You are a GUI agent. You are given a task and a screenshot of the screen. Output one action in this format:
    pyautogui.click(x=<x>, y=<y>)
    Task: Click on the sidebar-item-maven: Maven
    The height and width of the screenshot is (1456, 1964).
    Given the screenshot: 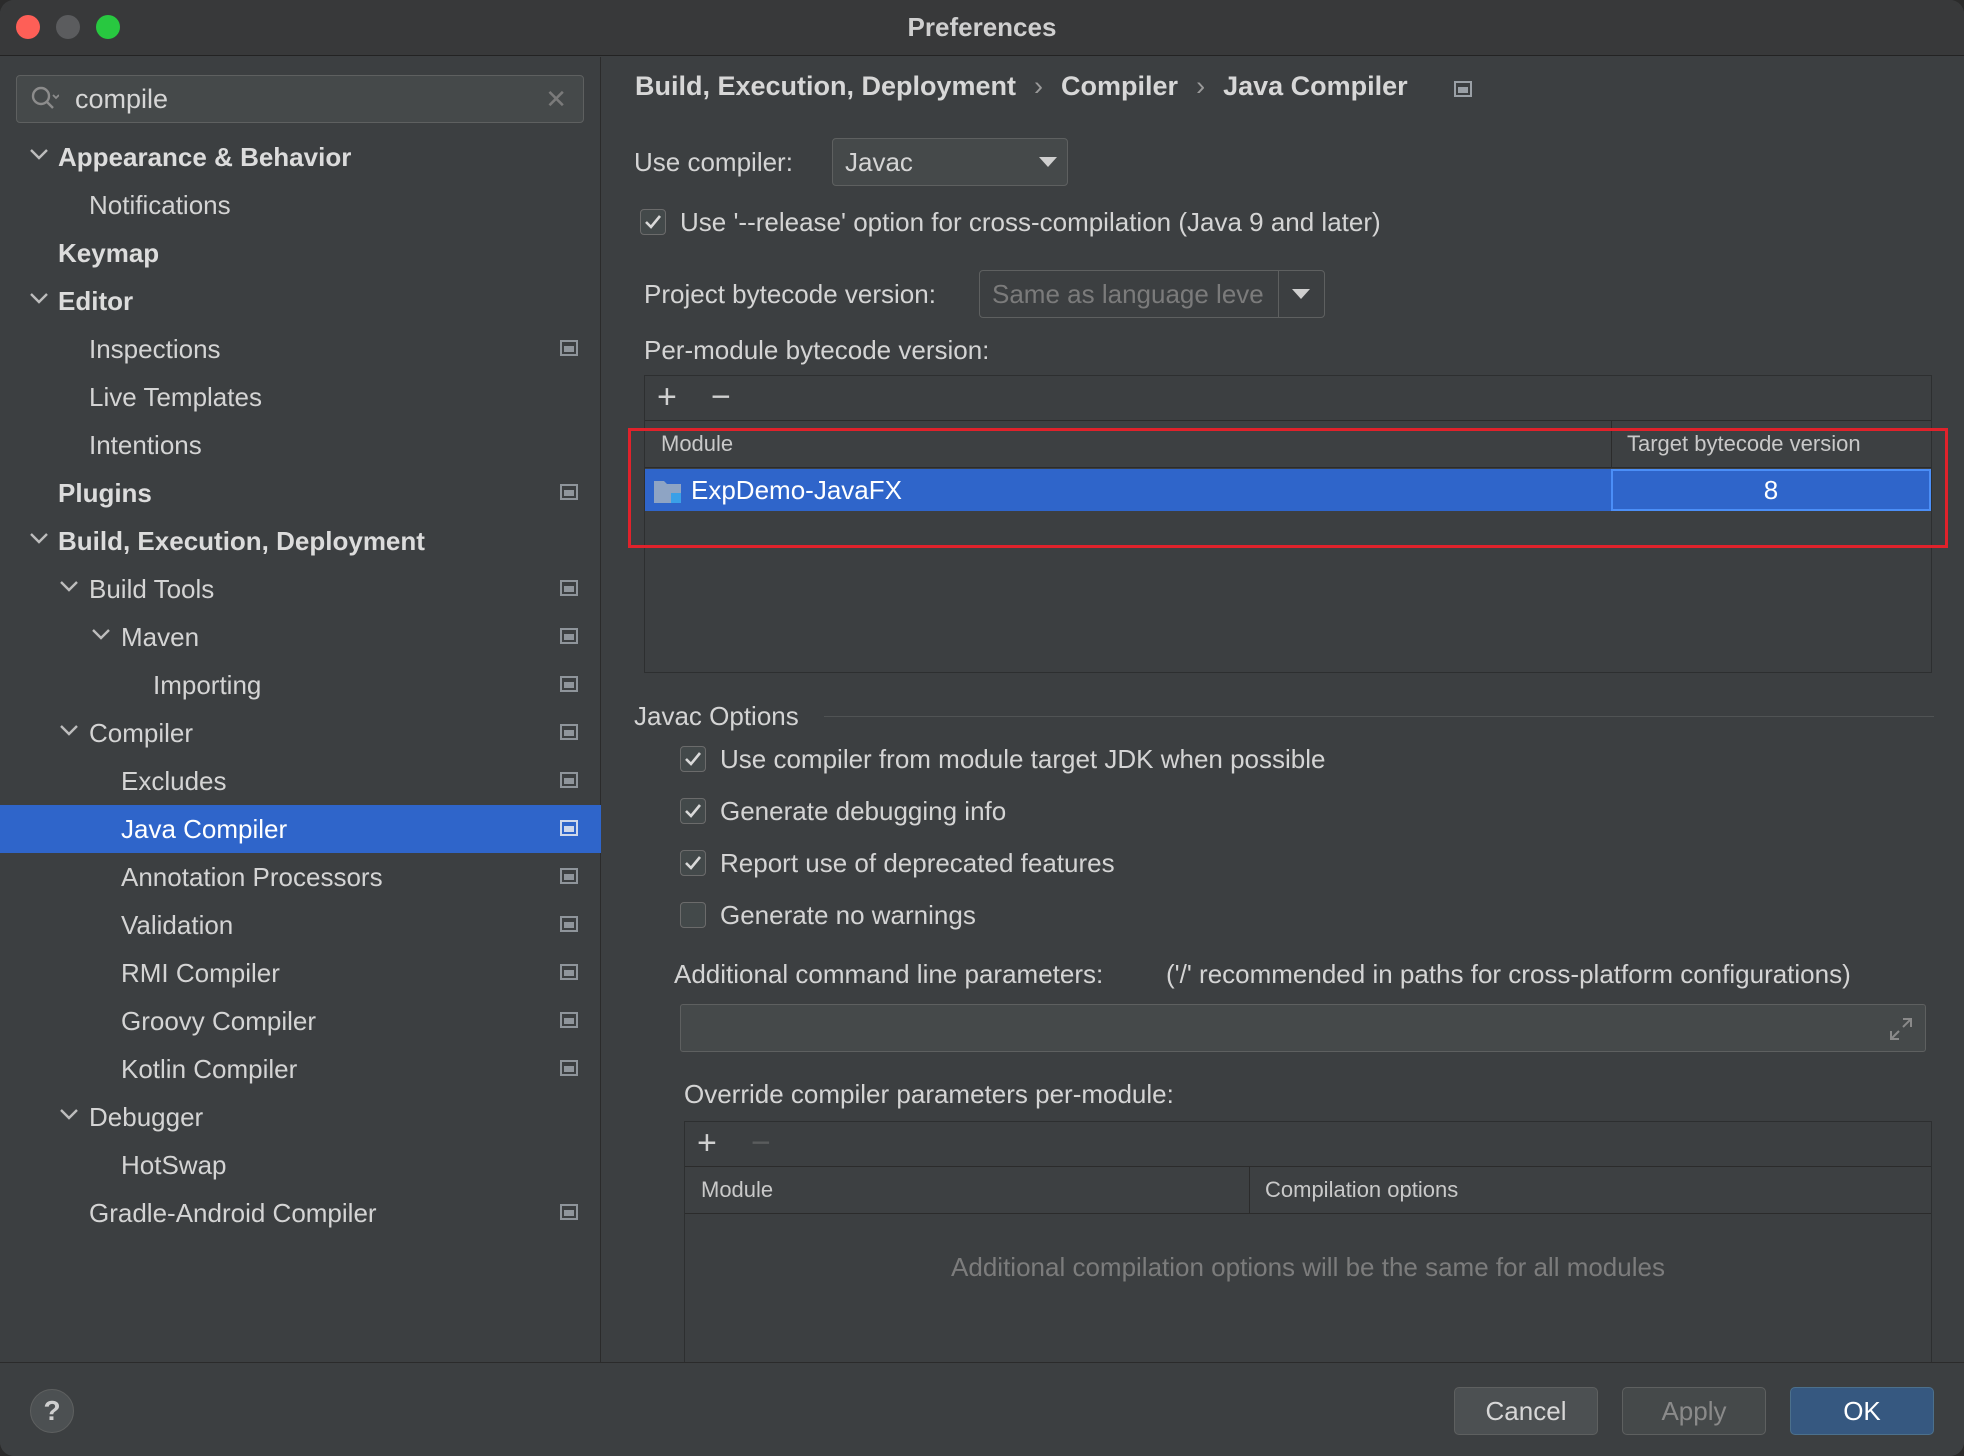 What is the action you would take?
    pyautogui.click(x=300, y=637)
    